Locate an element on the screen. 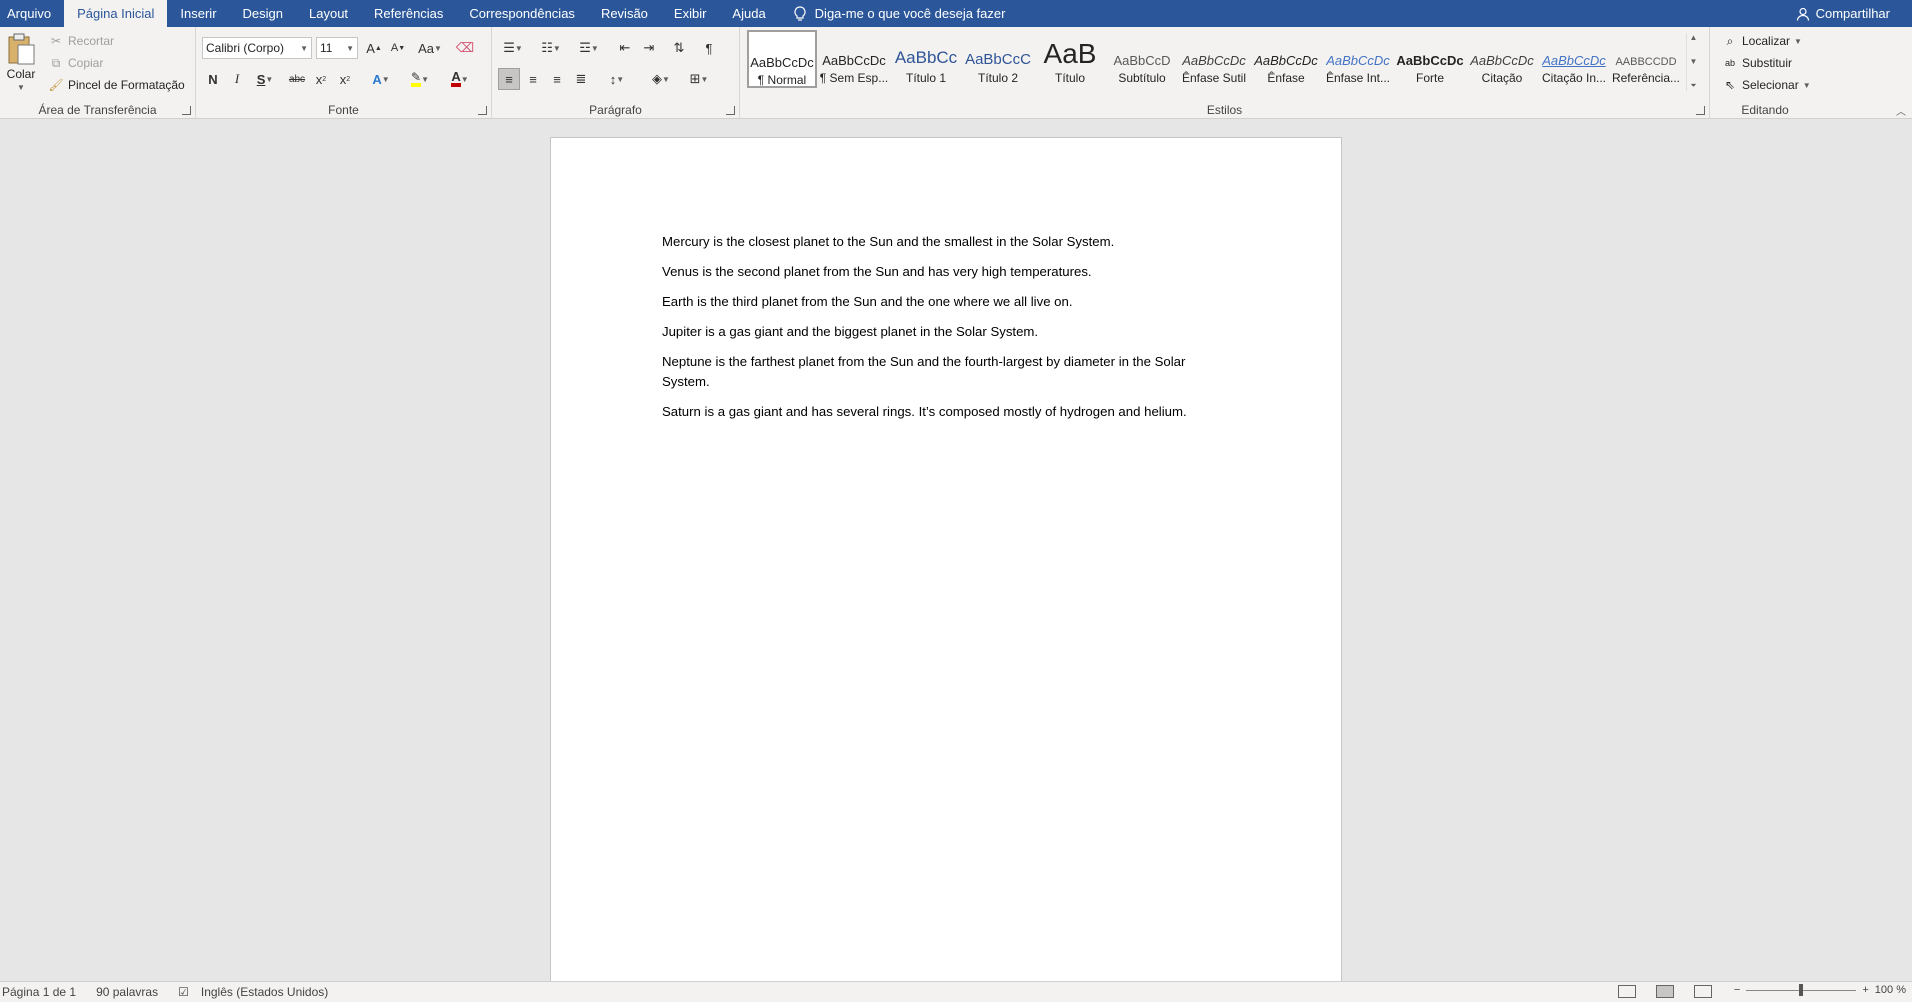 This screenshot has width=1912, height=1002. tab-revisao: Revisão is located at coordinates (624, 13).